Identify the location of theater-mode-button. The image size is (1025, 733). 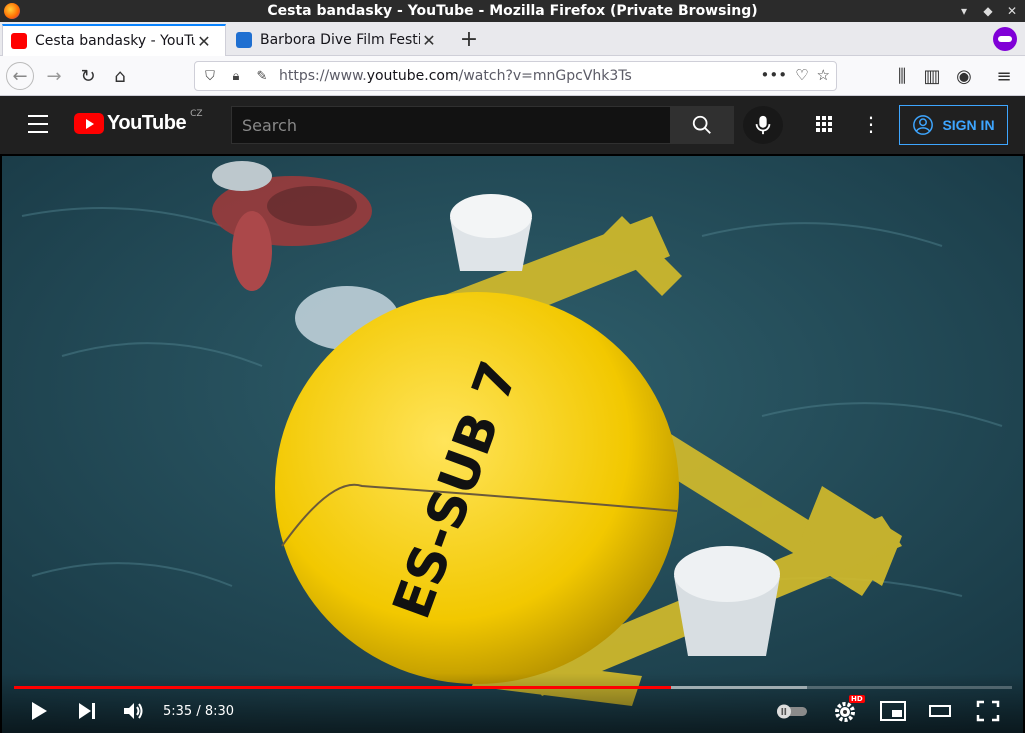
(940, 711).